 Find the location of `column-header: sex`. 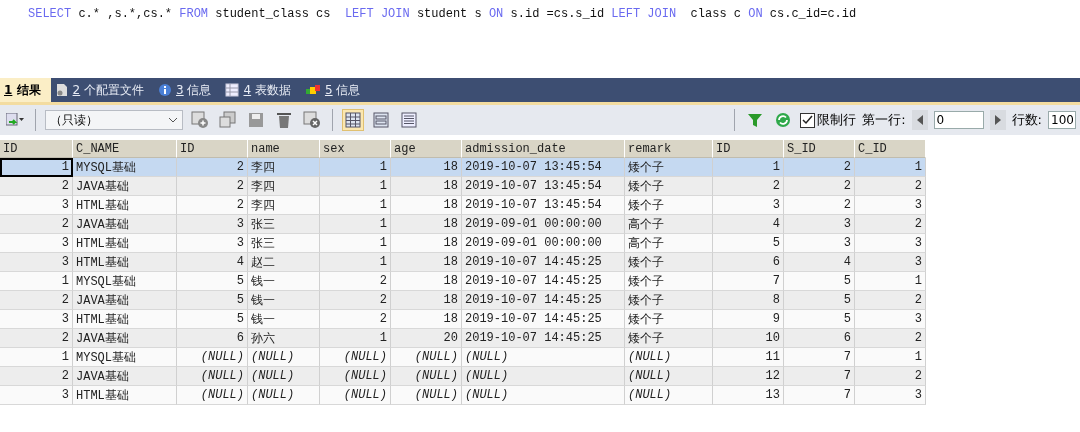

column-header: sex is located at coordinates (355, 149).